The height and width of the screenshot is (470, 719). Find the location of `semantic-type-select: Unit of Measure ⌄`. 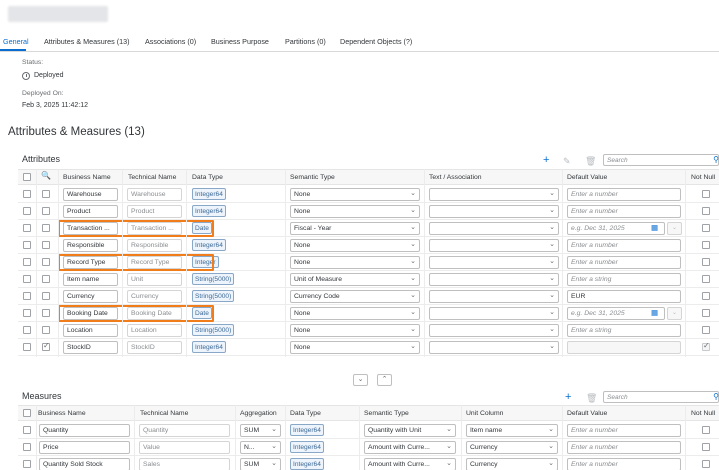

semantic-type-select: Unit of Measure ⌄ is located at coordinates (355, 279).